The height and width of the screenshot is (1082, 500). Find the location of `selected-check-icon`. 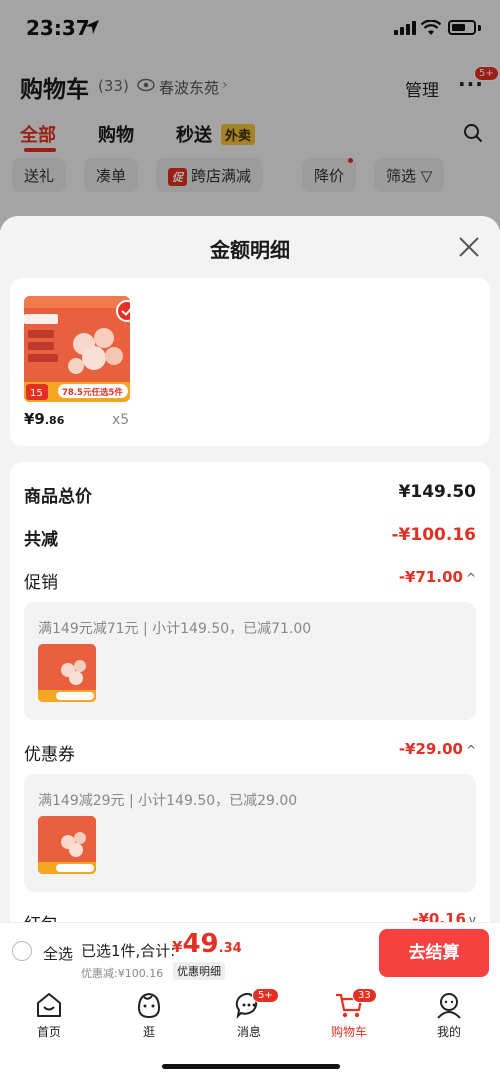

selected-check-icon is located at coordinates (123, 311).